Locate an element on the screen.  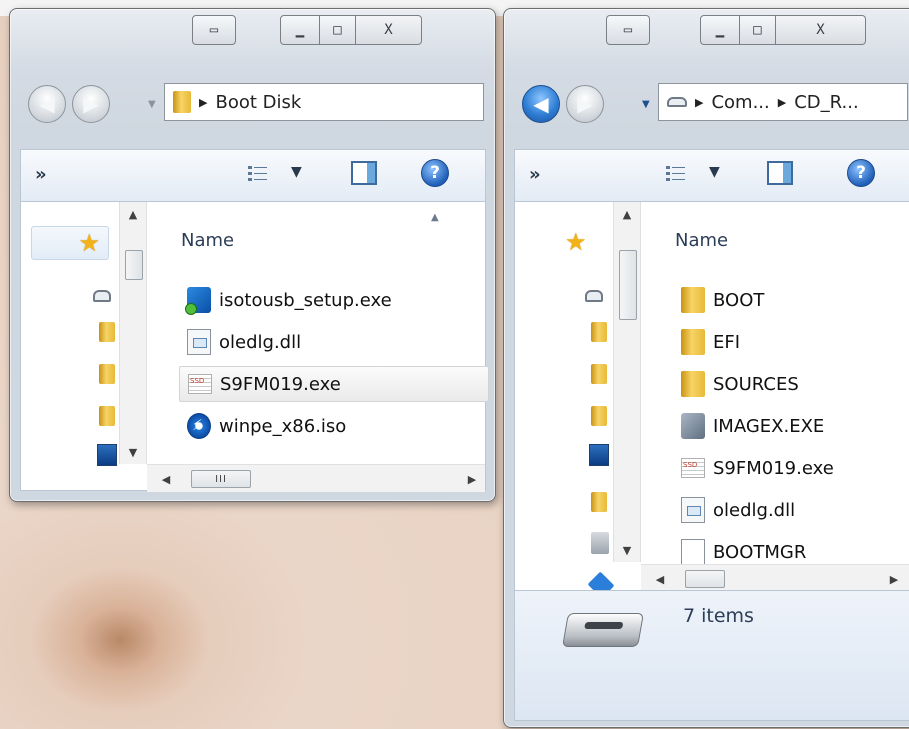
blank-file-icon is located at coordinates (693, 552).